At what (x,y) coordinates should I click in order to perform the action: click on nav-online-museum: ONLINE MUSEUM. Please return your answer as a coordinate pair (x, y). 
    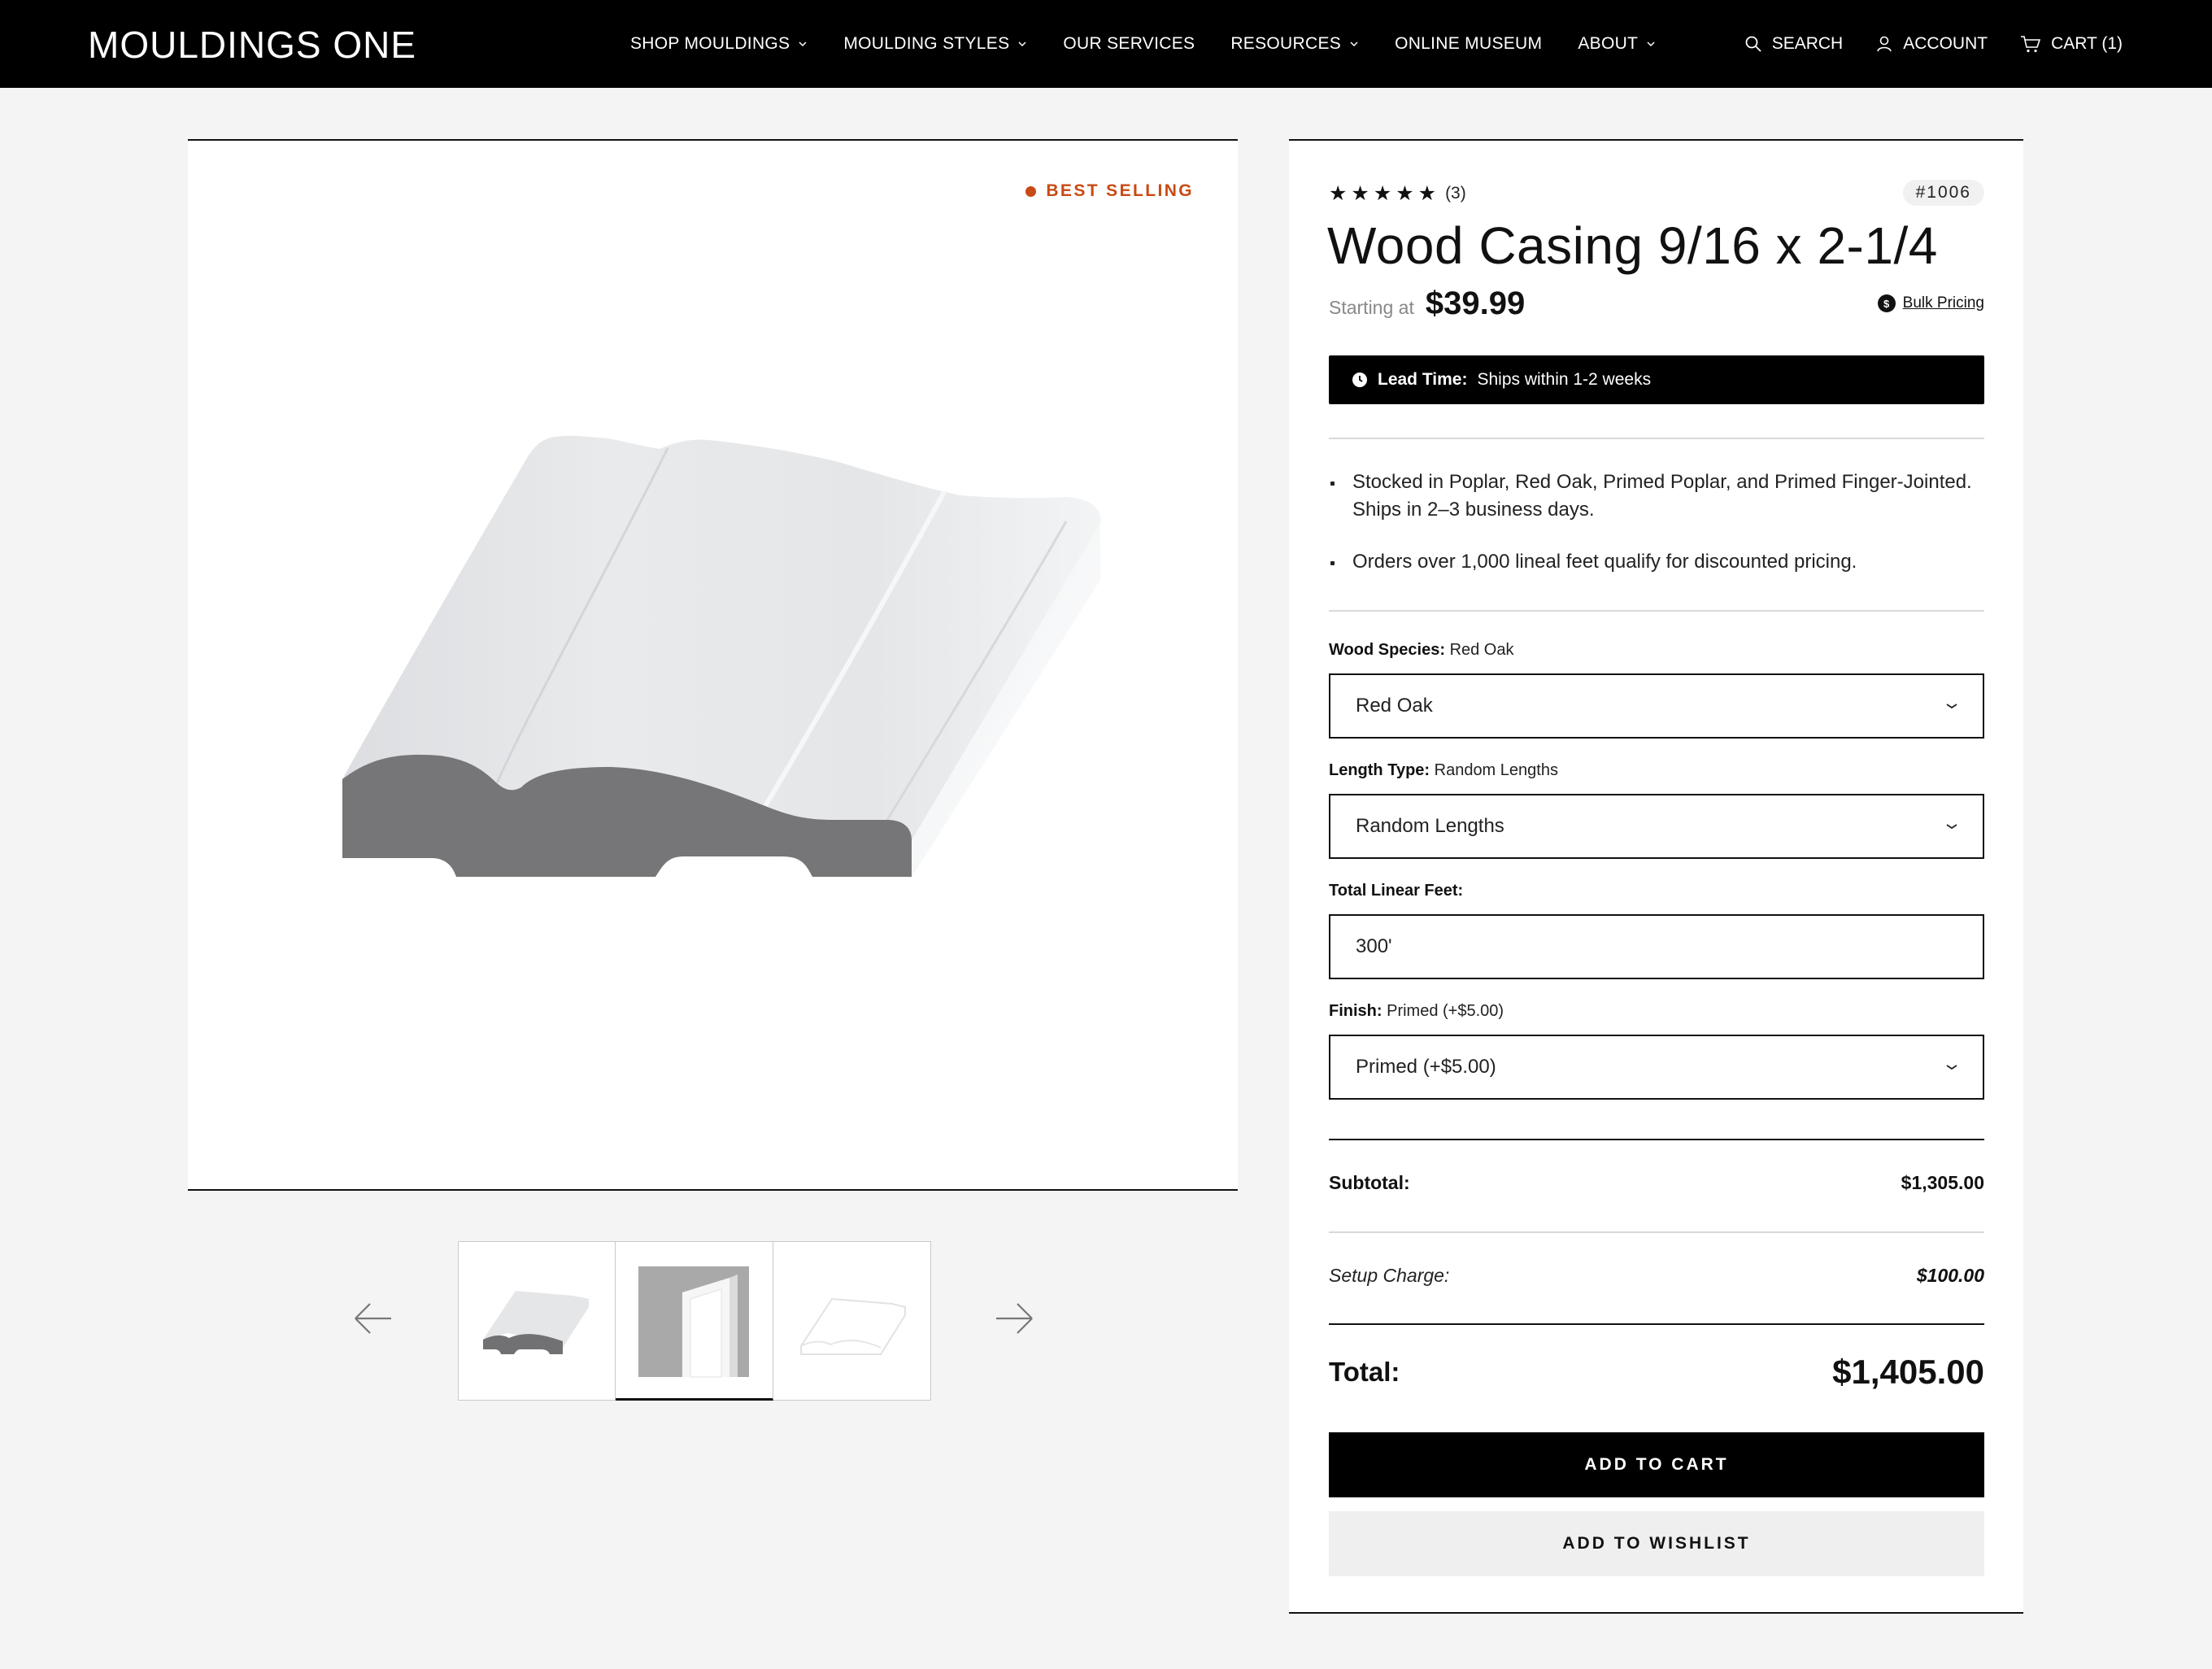
    Looking at the image, I should click on (1468, 44).